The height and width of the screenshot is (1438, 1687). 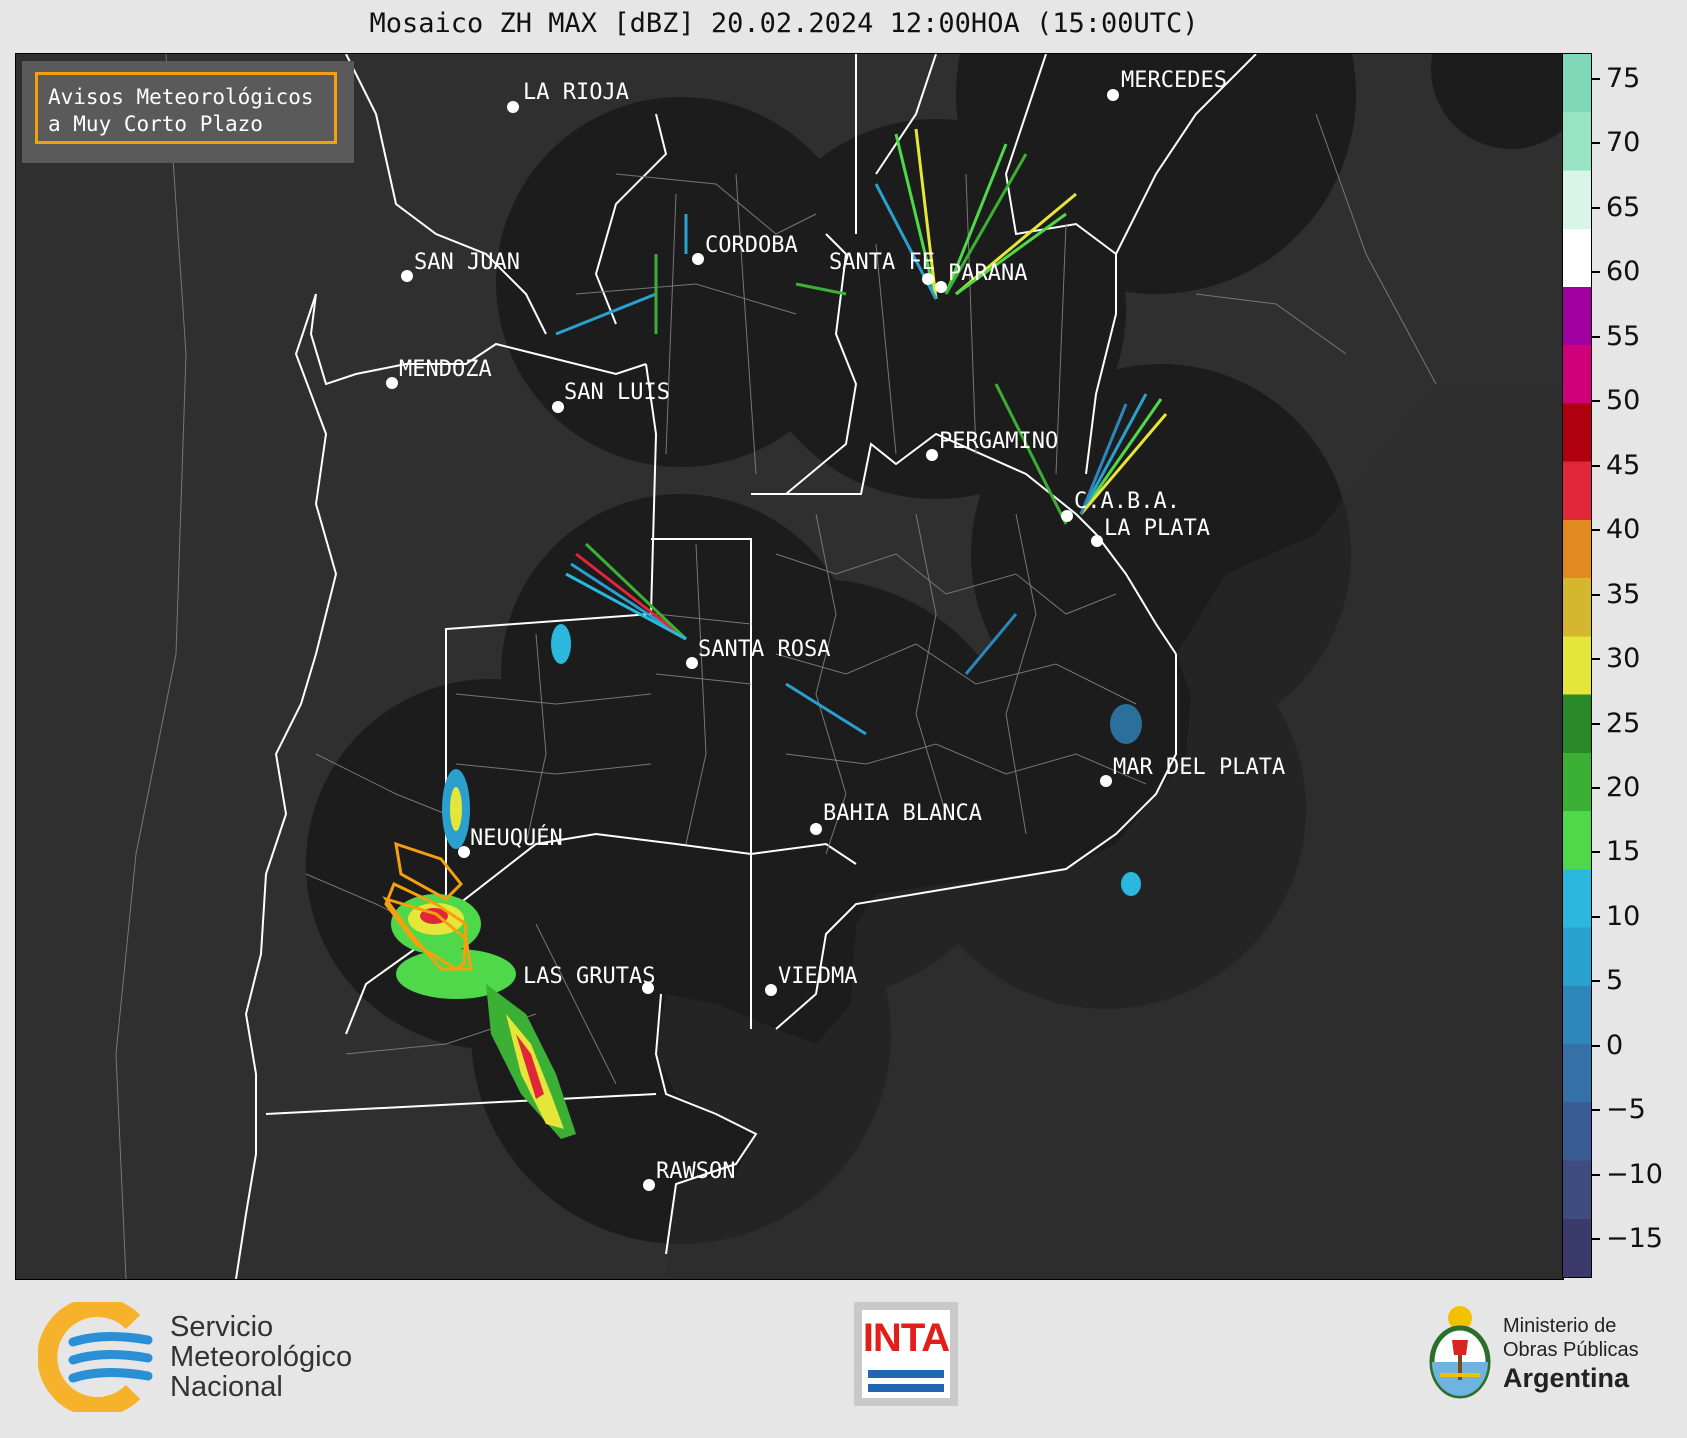 What do you see at coordinates (1174, 80) in the screenshot?
I see `city-label: MERCEDES` at bounding box center [1174, 80].